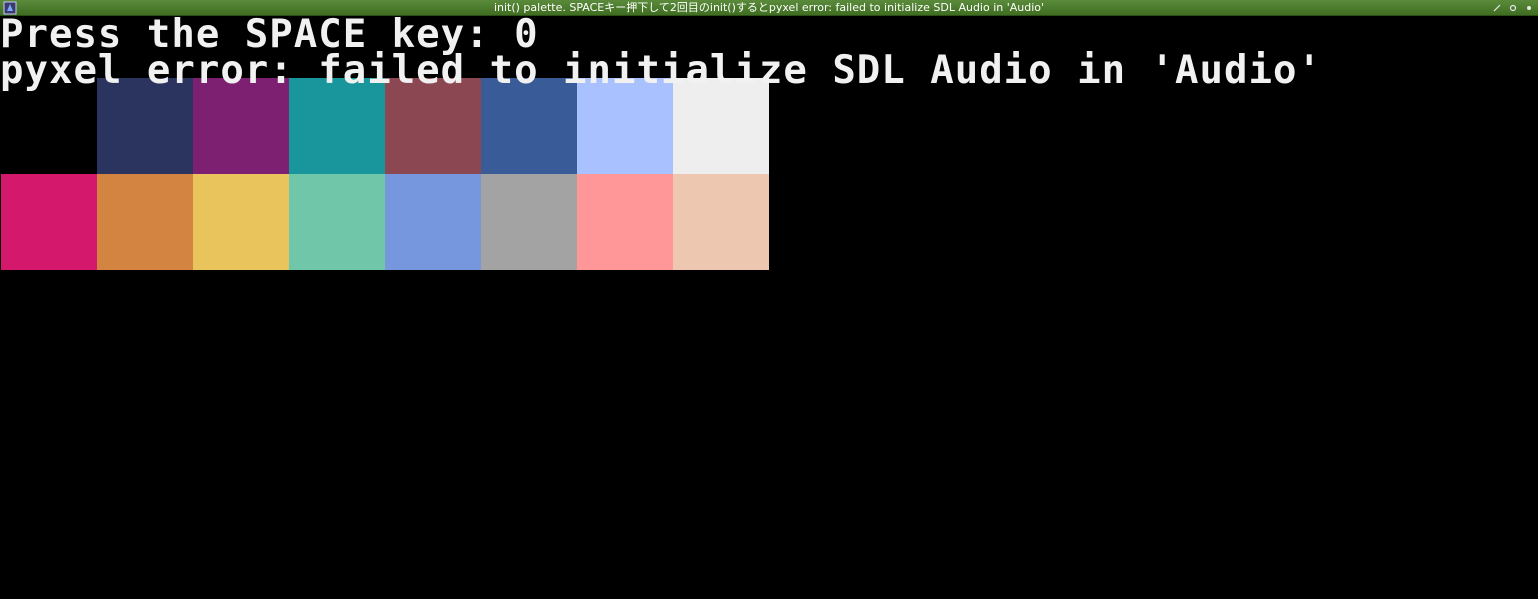 This screenshot has height=599, width=1538. I want to click on close-icon, so click(1529, 8).